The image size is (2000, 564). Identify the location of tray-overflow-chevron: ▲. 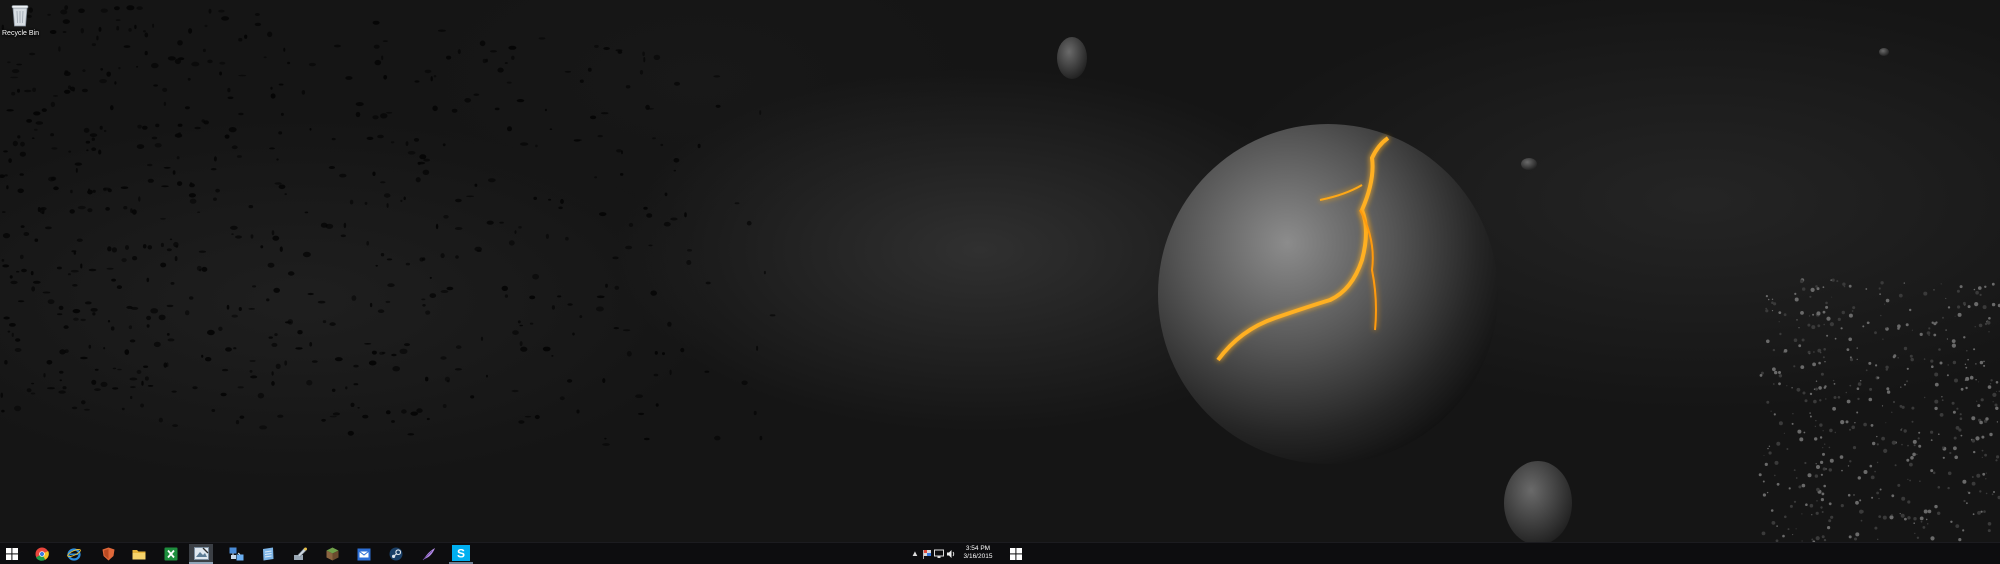
(915, 554).